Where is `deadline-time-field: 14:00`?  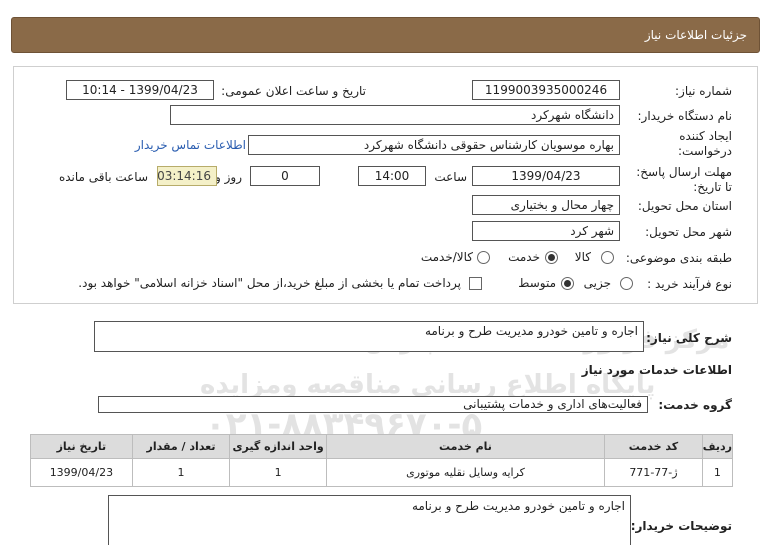
deadline-time-field: 14:00 is located at coordinates (392, 176).